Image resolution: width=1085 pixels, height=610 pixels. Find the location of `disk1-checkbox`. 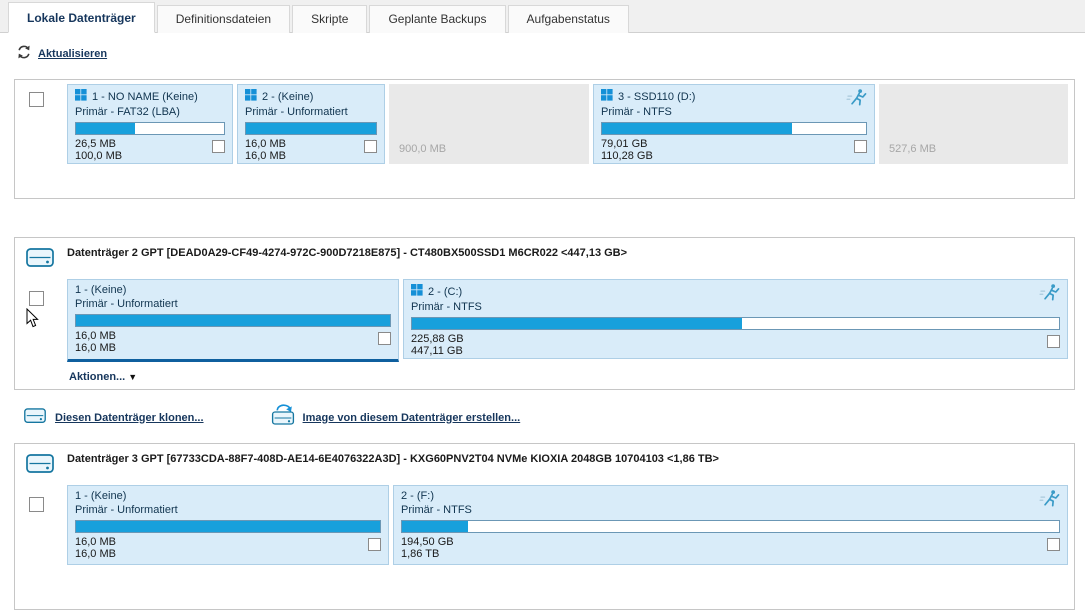

disk1-checkbox is located at coordinates (36, 99).